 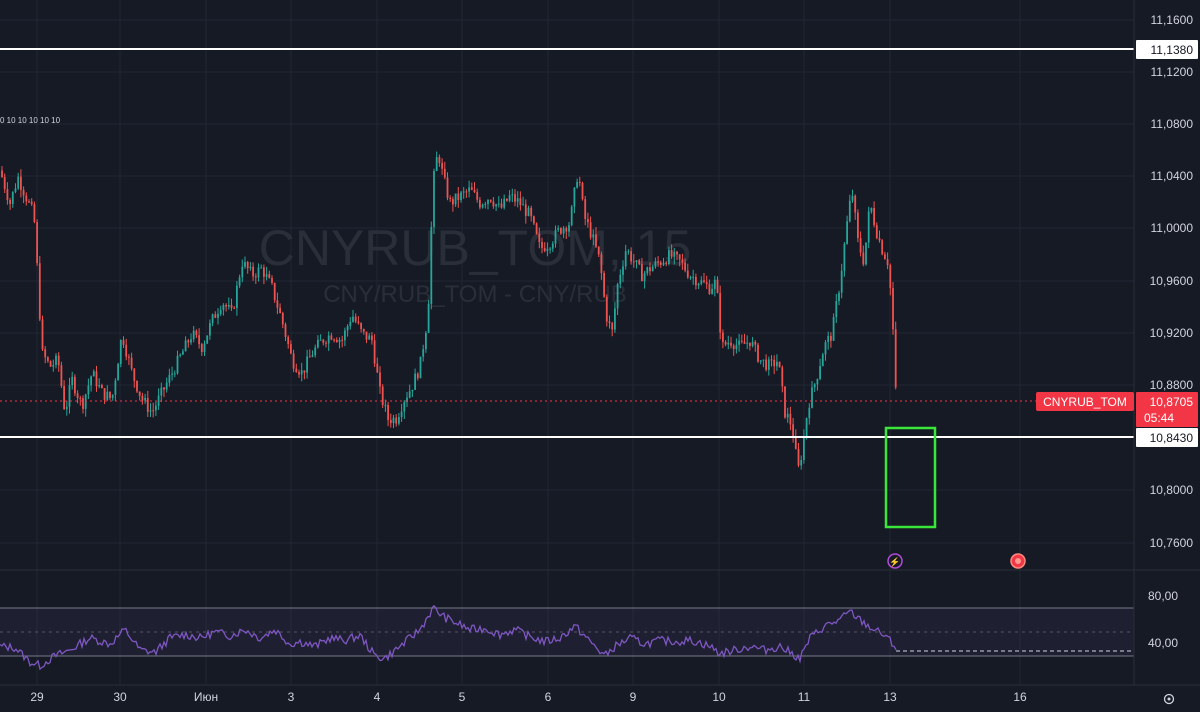 I want to click on price-tick-label: 10,8000, so click(x=1172, y=490).